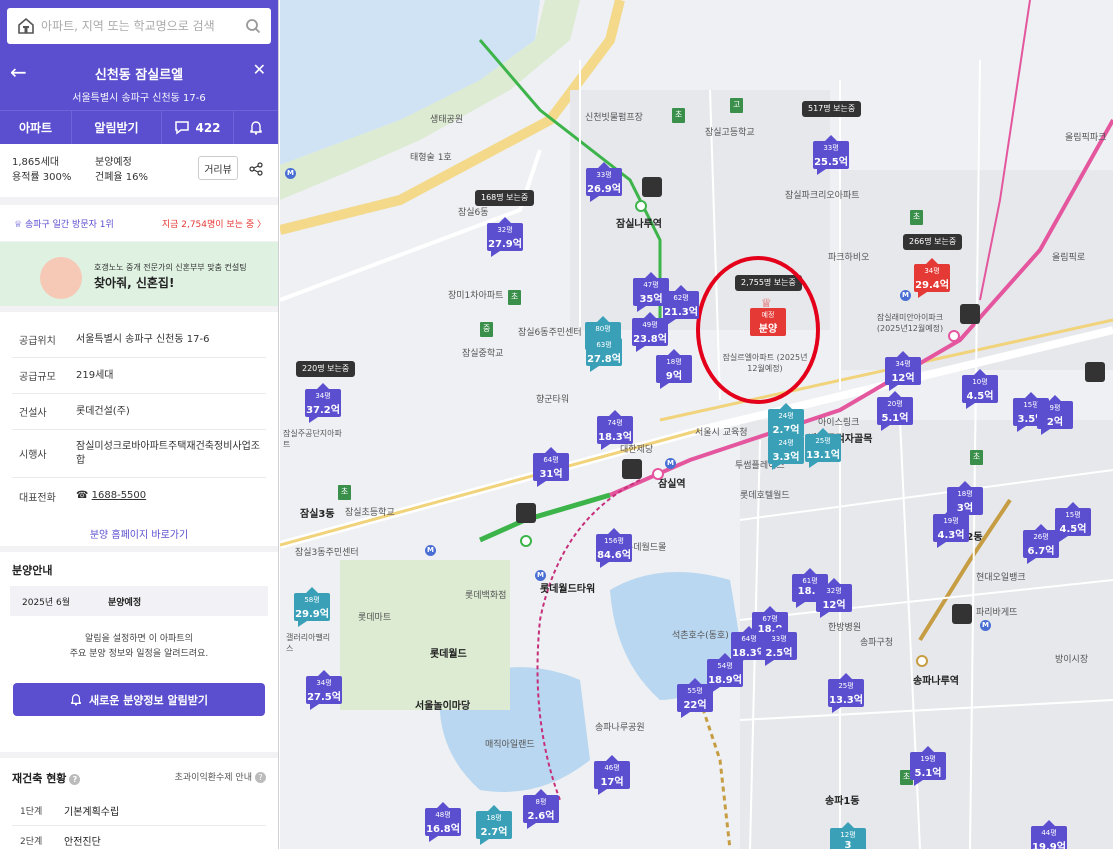 The image size is (1113, 849). Describe the element at coordinates (312, 607) in the screenshot. I see `price-marker: 58평 29.9억` at that location.